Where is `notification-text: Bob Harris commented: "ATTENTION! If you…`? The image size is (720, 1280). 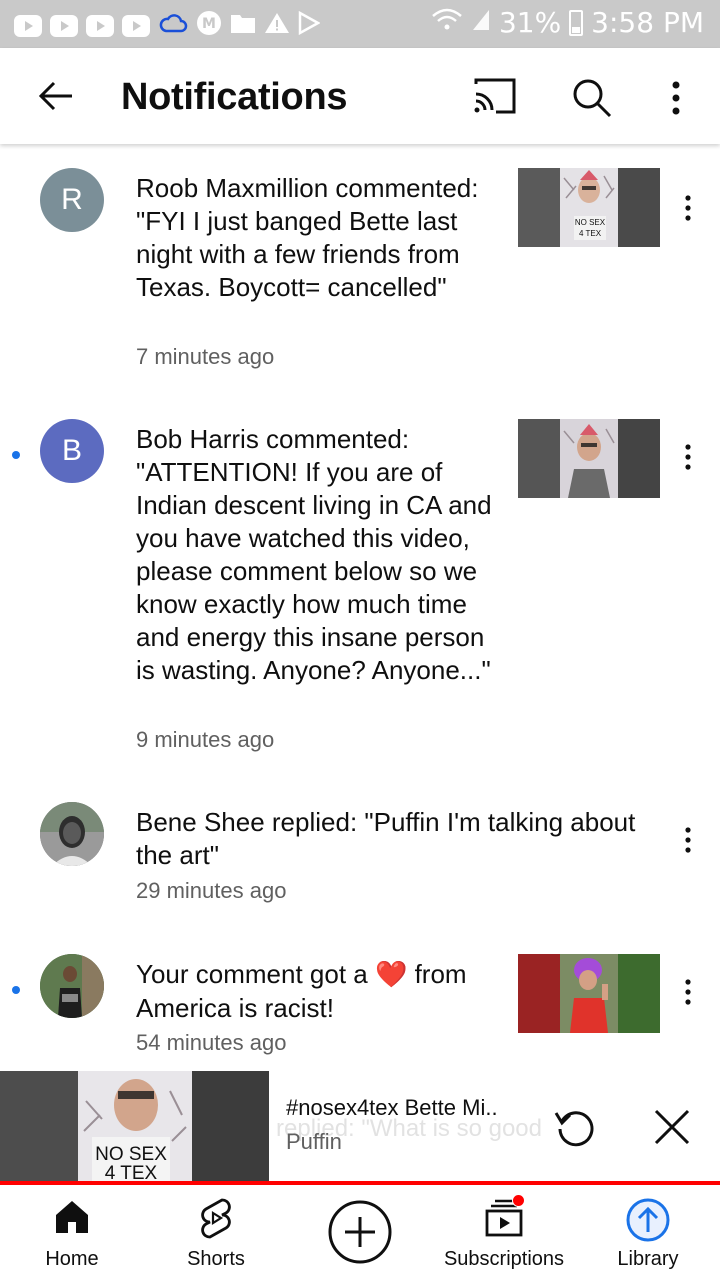
notification-text: Bob Harris commented: "ATTENTION! If you… is located at coordinates (314, 554).